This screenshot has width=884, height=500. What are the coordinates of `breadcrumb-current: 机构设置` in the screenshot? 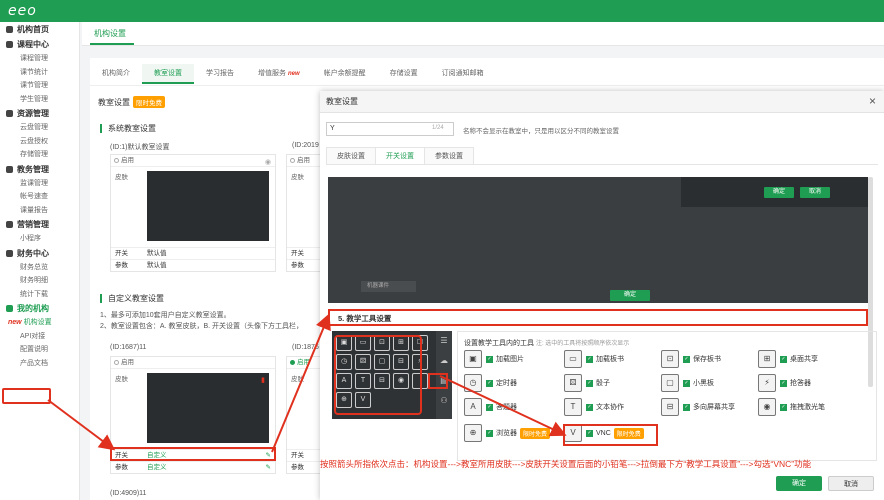 It's located at (110, 33).